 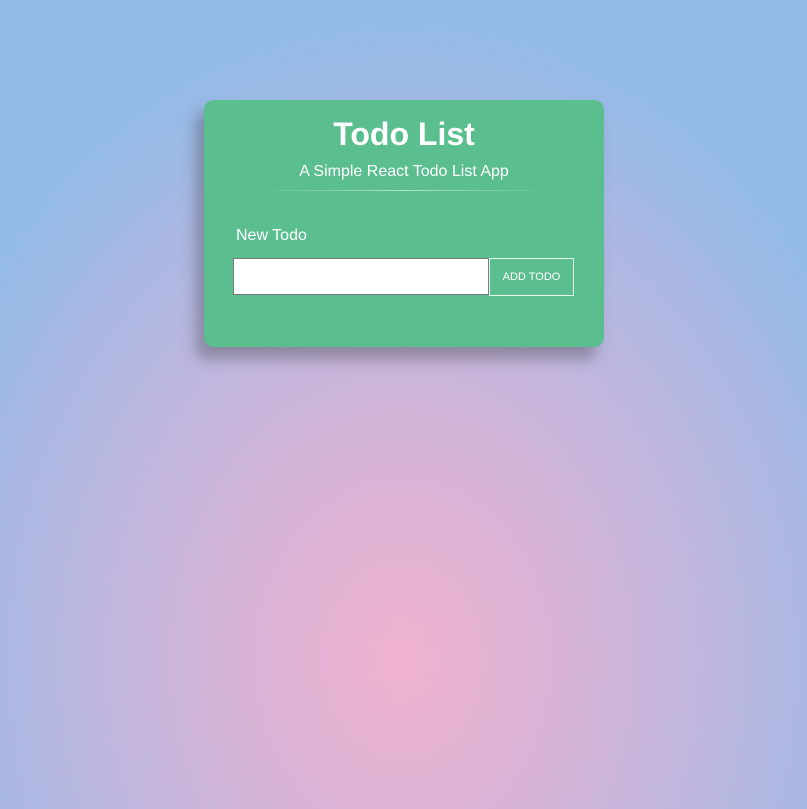 I want to click on new-todo-label: New Todo, so click(x=271, y=235).